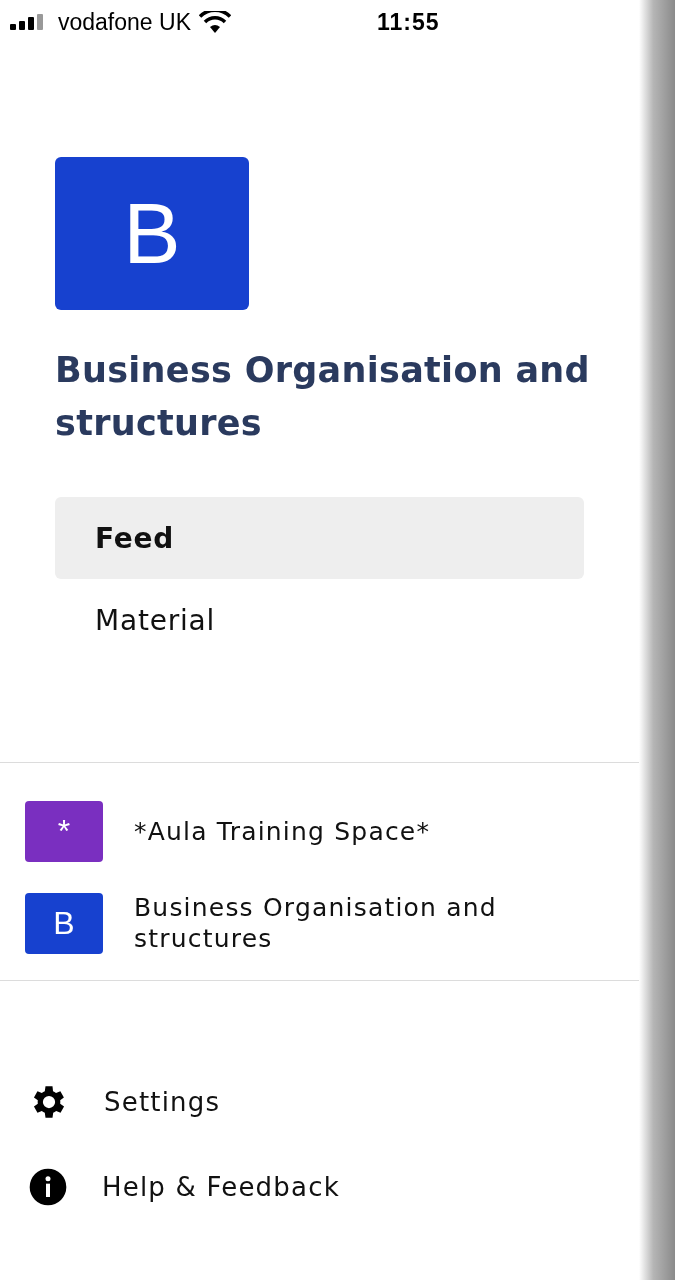 The width and height of the screenshot is (675, 1280). I want to click on menu-link: Settings, so click(162, 1102).